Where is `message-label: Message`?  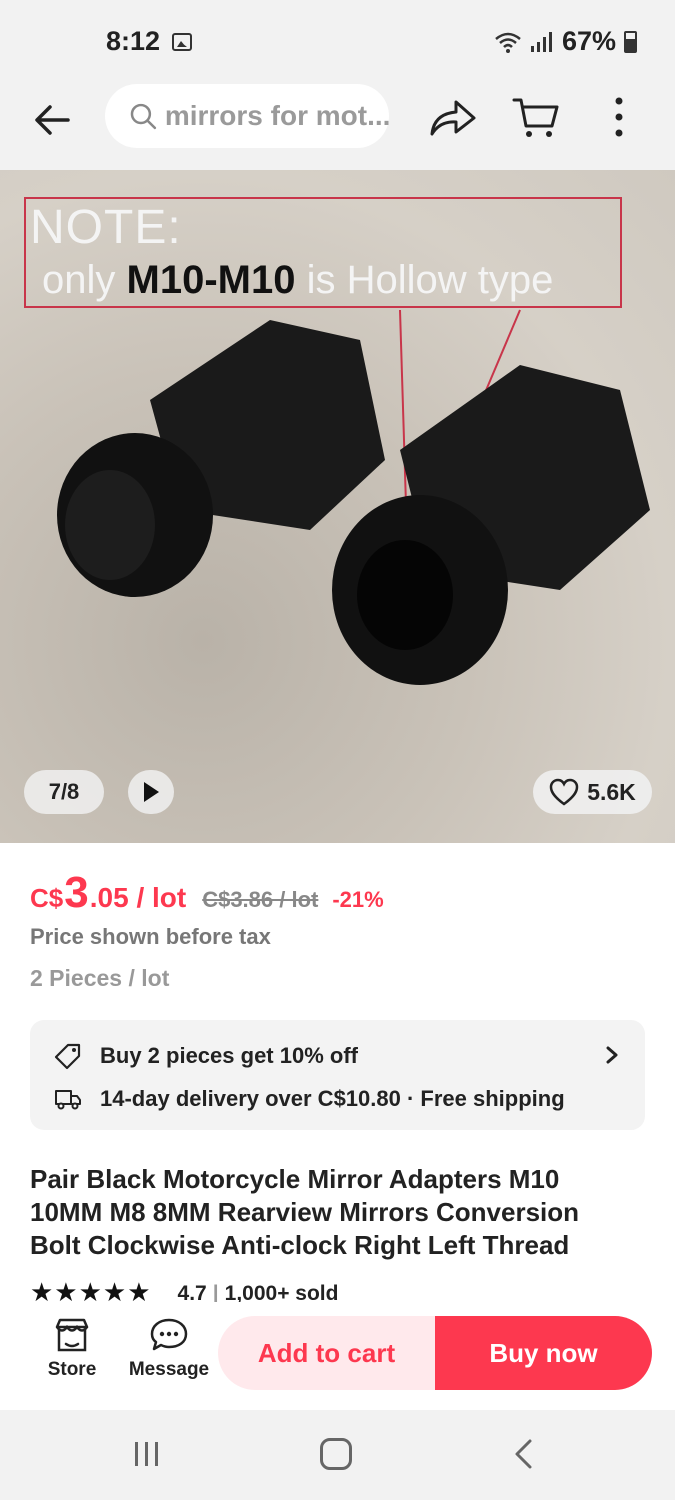
message-label: Message is located at coordinates (169, 1369).